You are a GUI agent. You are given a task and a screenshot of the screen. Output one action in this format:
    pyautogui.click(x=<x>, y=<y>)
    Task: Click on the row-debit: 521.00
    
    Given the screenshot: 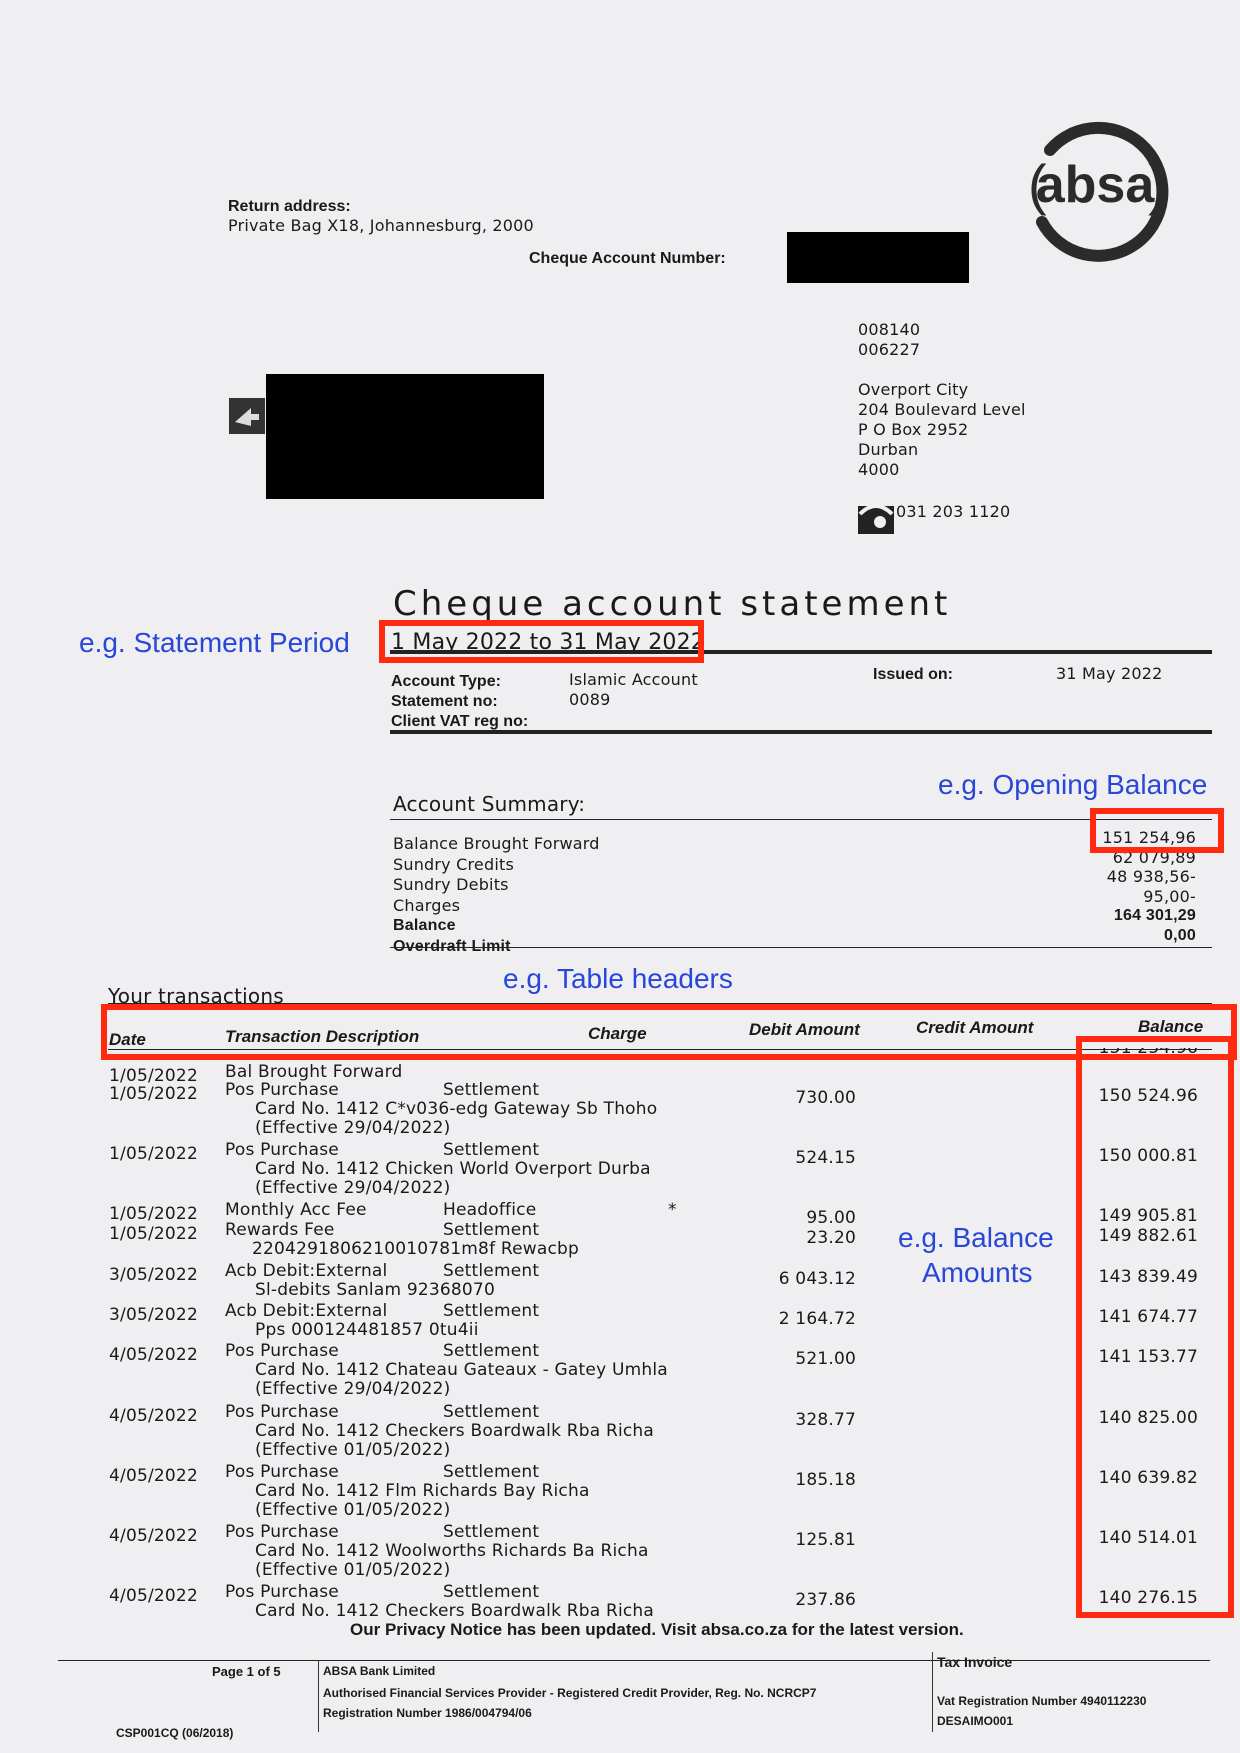 What is the action you would take?
    pyautogui.click(x=825, y=1359)
    